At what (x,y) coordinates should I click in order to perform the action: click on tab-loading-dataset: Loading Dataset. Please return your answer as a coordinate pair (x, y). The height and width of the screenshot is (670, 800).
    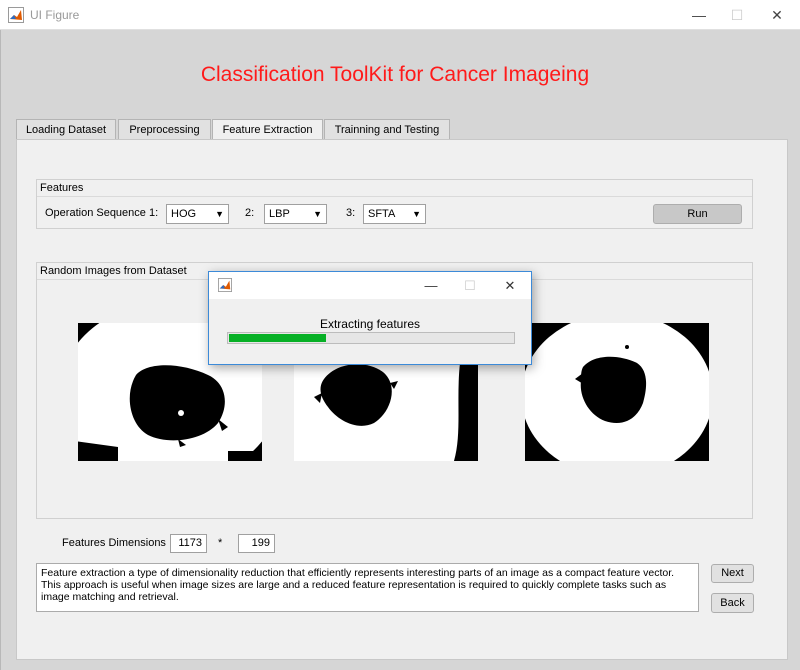
    Looking at the image, I should click on (66, 129).